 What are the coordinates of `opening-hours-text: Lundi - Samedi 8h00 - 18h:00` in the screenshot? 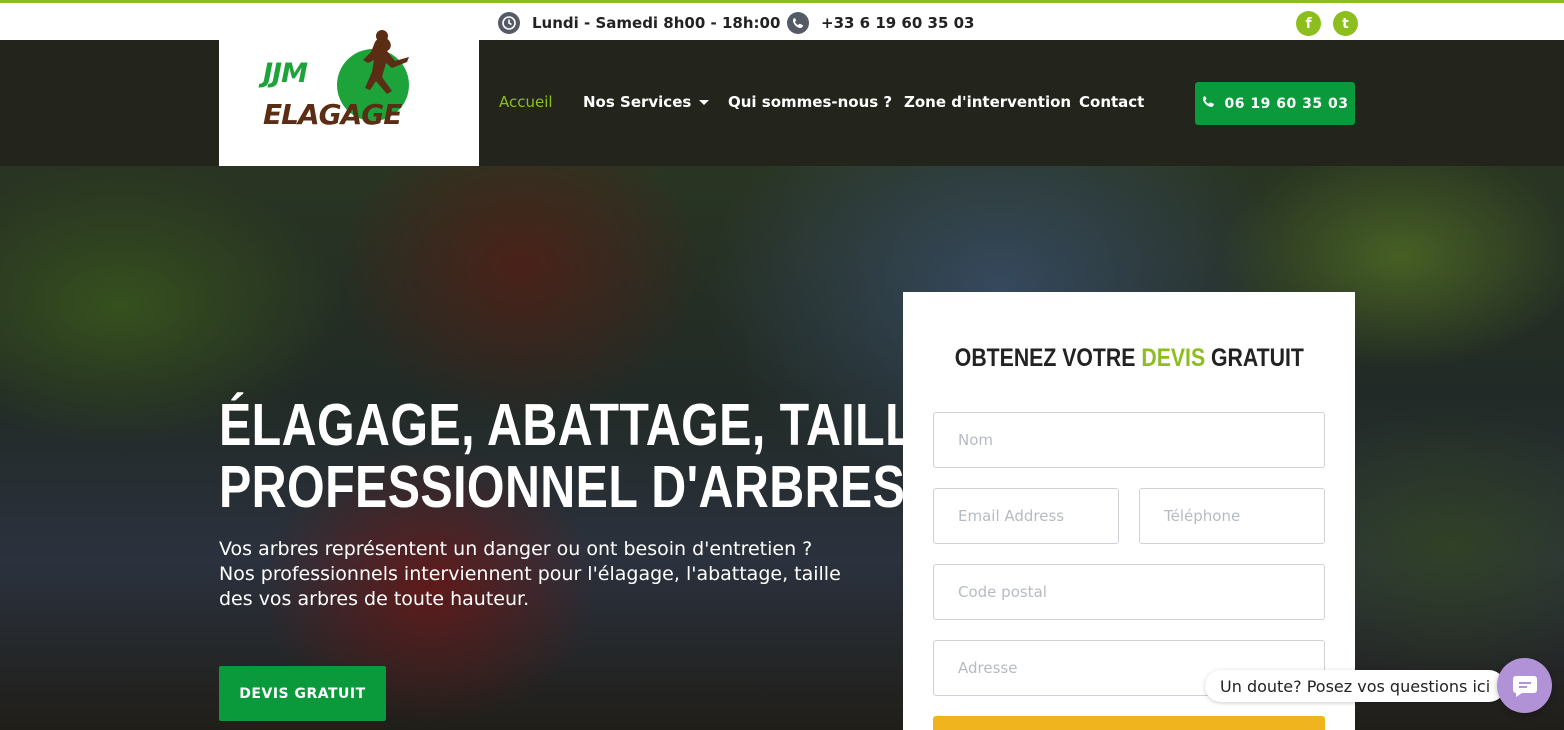 It's located at (656, 23).